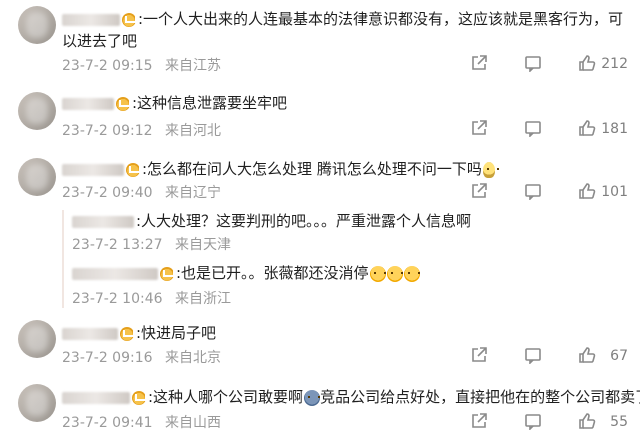 This screenshot has height=437, width=640. I want to click on comment-text: :一个人大出来的人连最基本的法律意识都没有，这应该就是黑客行为，可以进去了吧, so click(343, 30).